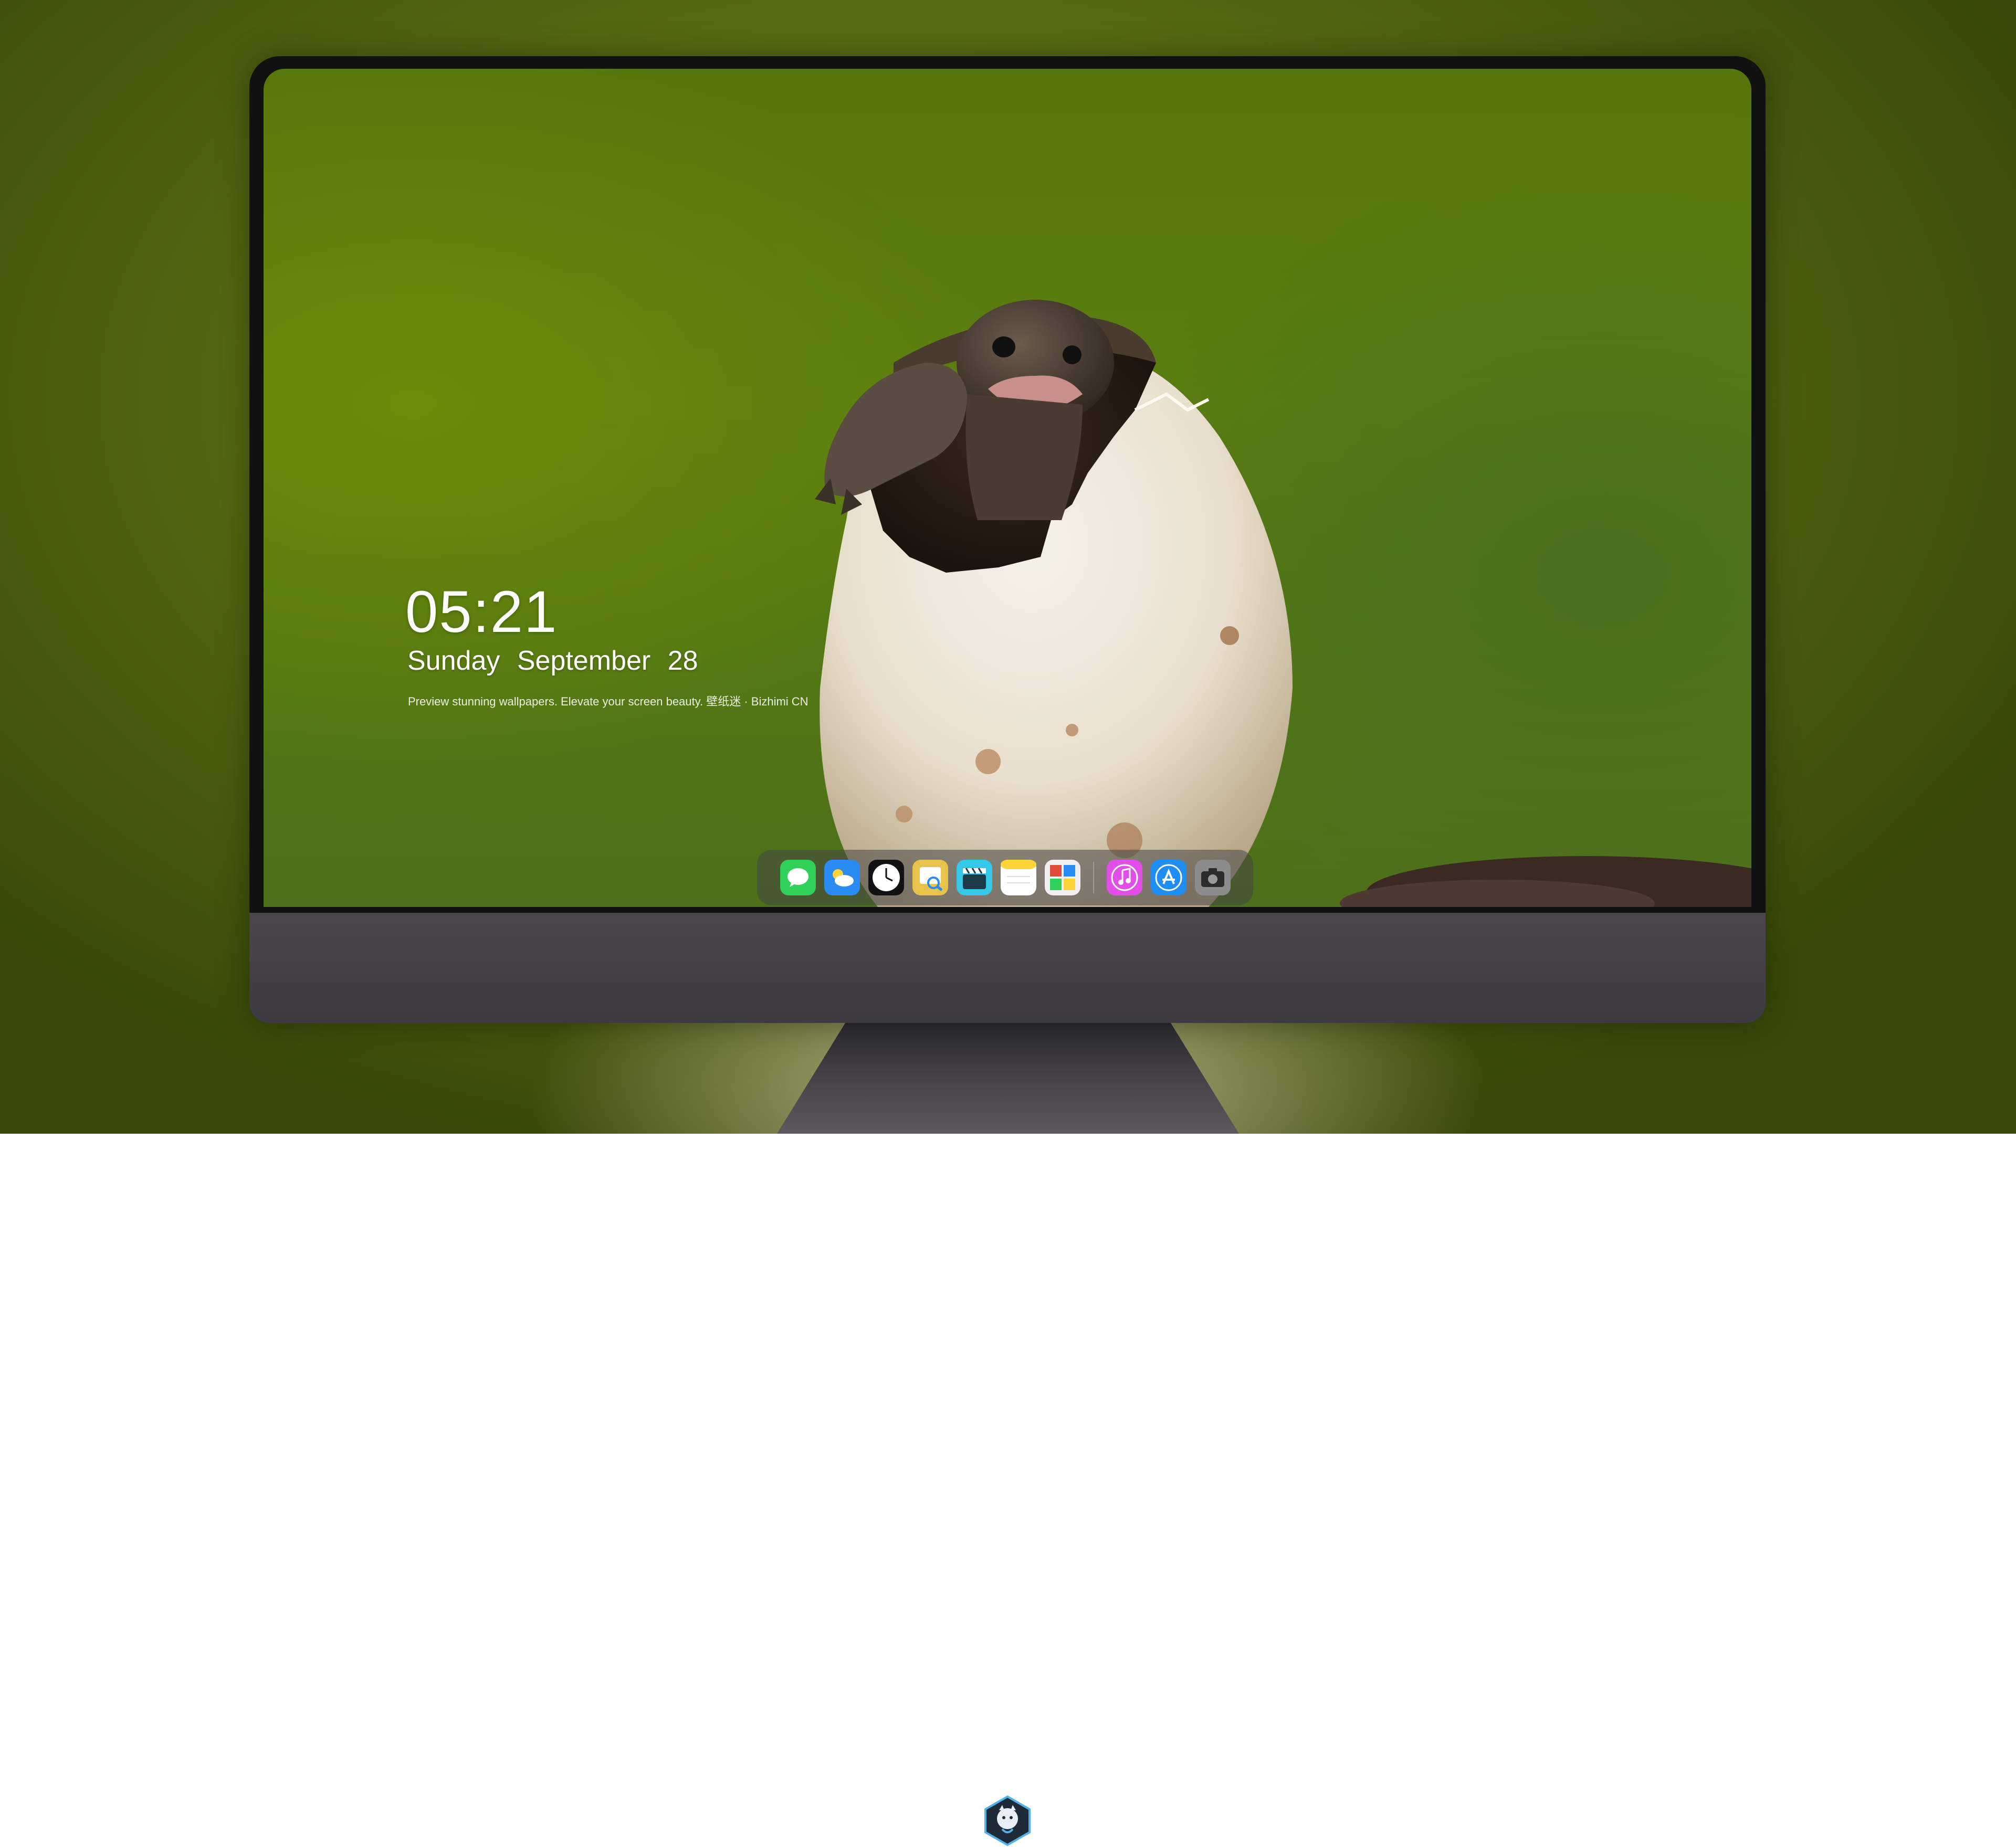 The image size is (2016, 1847). I want to click on lock-clock: 05:21, so click(481, 612).